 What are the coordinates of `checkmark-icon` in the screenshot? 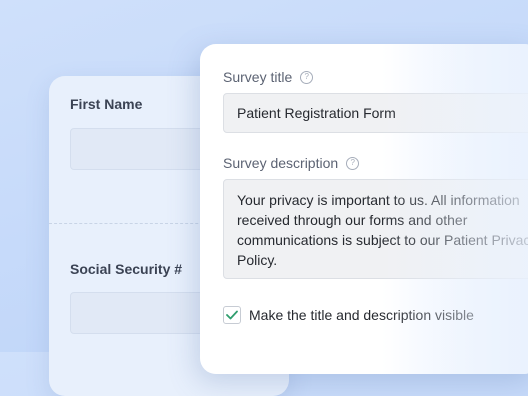 It's located at (232, 315).